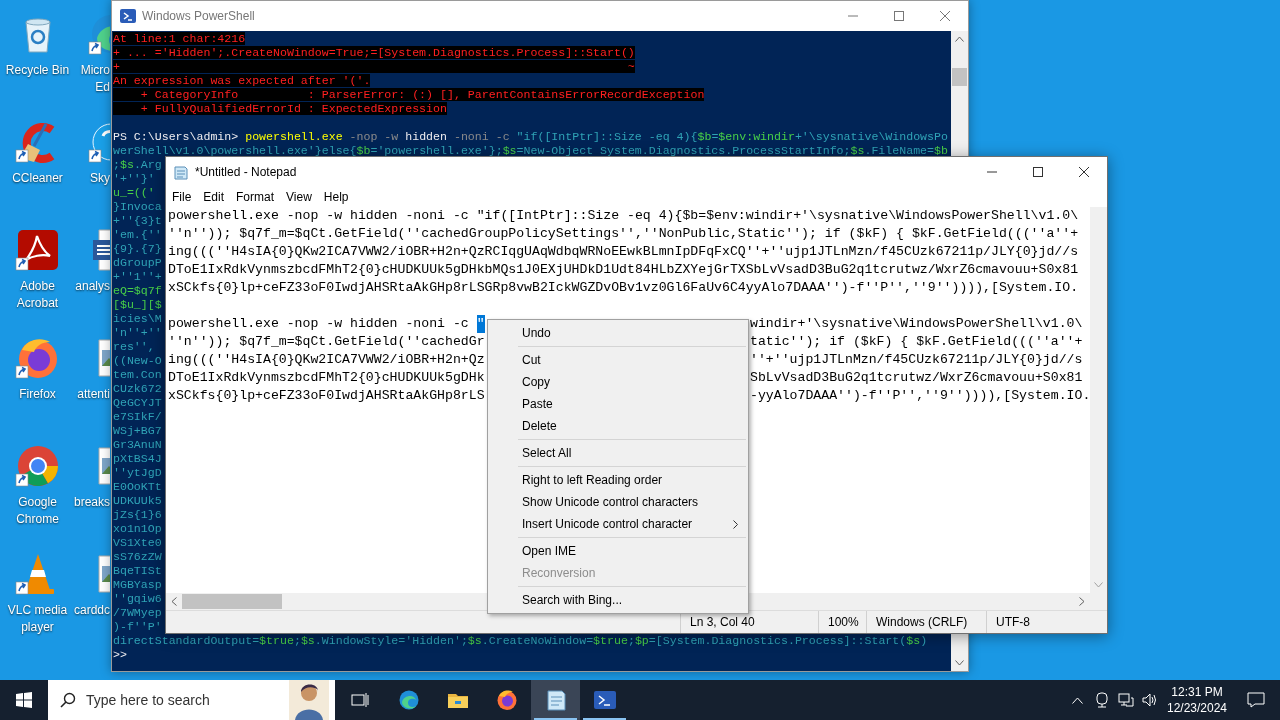 Image resolution: width=1280 pixels, height=720 pixels. I want to click on menu-item: File, so click(182, 196).